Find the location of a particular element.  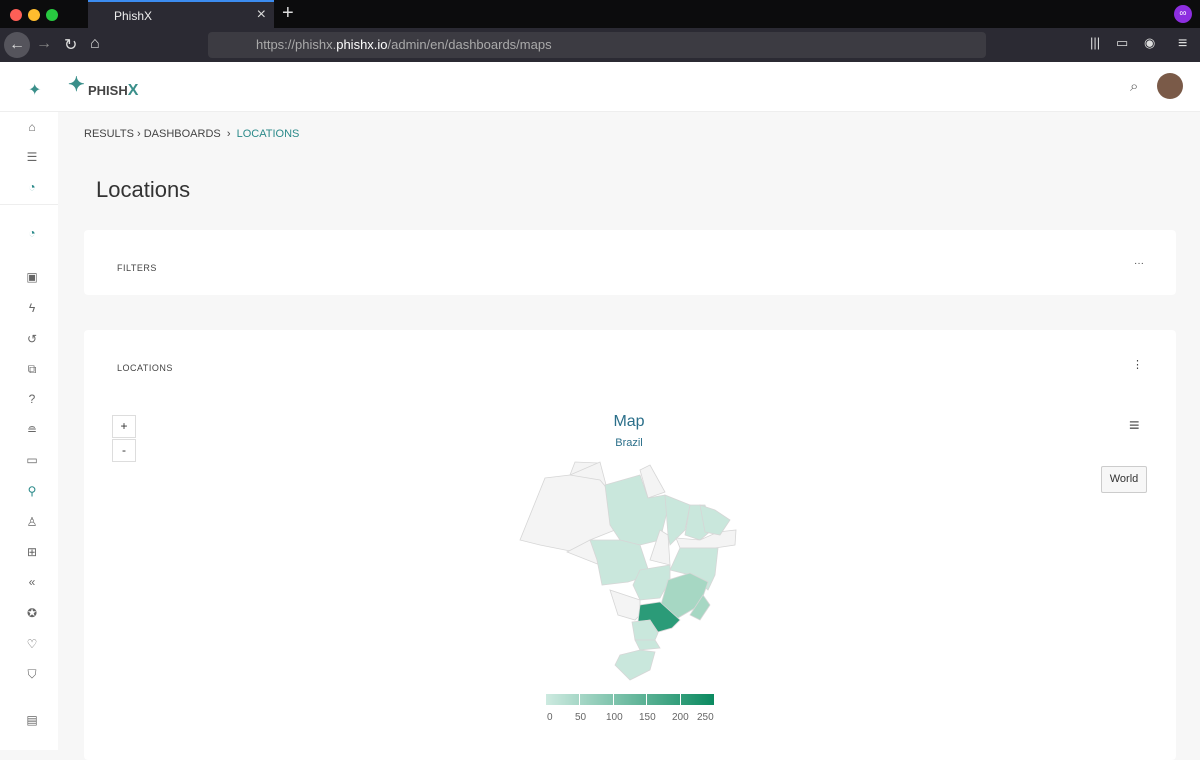

legend-tick: 250 is located at coordinates (705, 717).